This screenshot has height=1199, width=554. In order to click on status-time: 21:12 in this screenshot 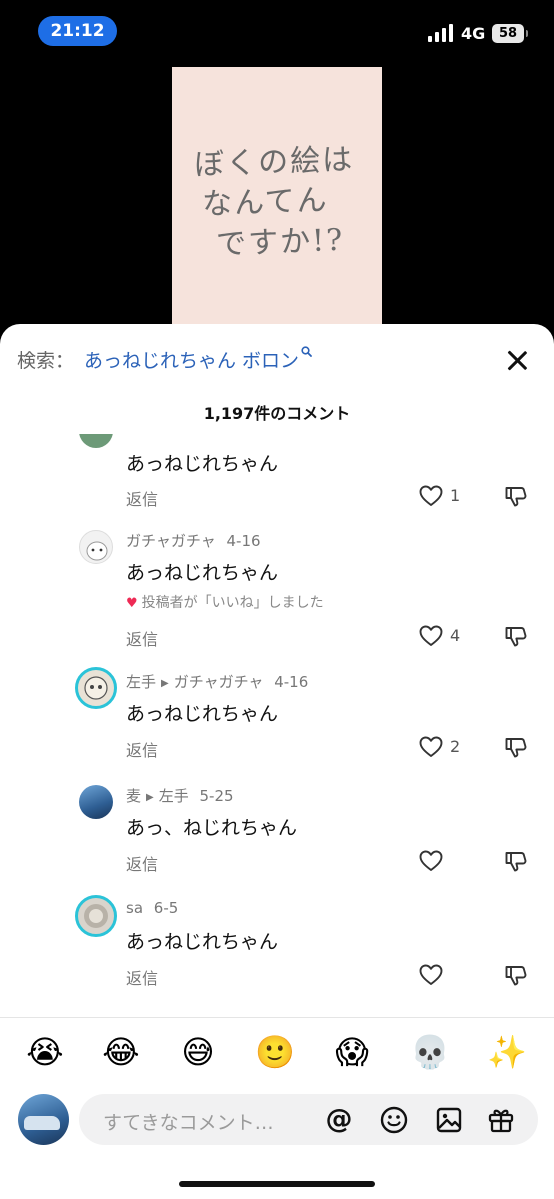, I will do `click(77, 31)`.